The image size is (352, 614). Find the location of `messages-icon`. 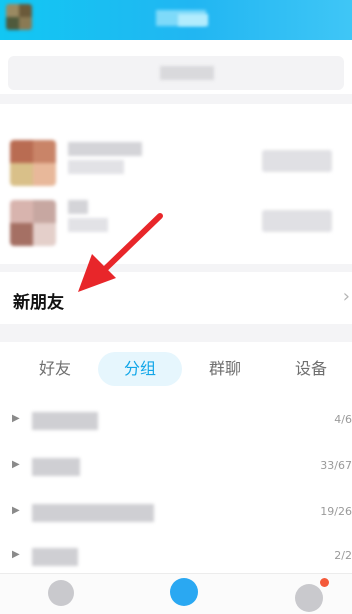

messages-icon is located at coordinates (61, 593).